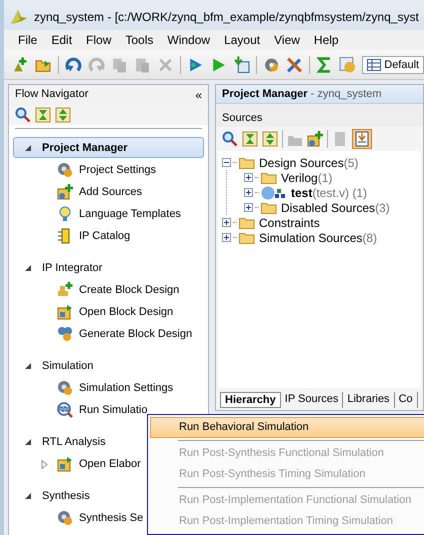  Describe the element at coordinates (129, 290) in the screenshot. I see `nav-link: Create Block Design` at that location.